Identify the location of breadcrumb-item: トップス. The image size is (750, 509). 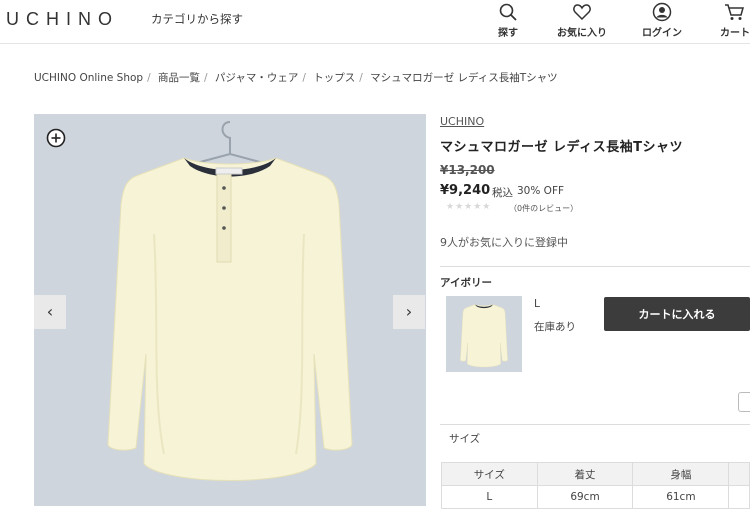
(334, 78).